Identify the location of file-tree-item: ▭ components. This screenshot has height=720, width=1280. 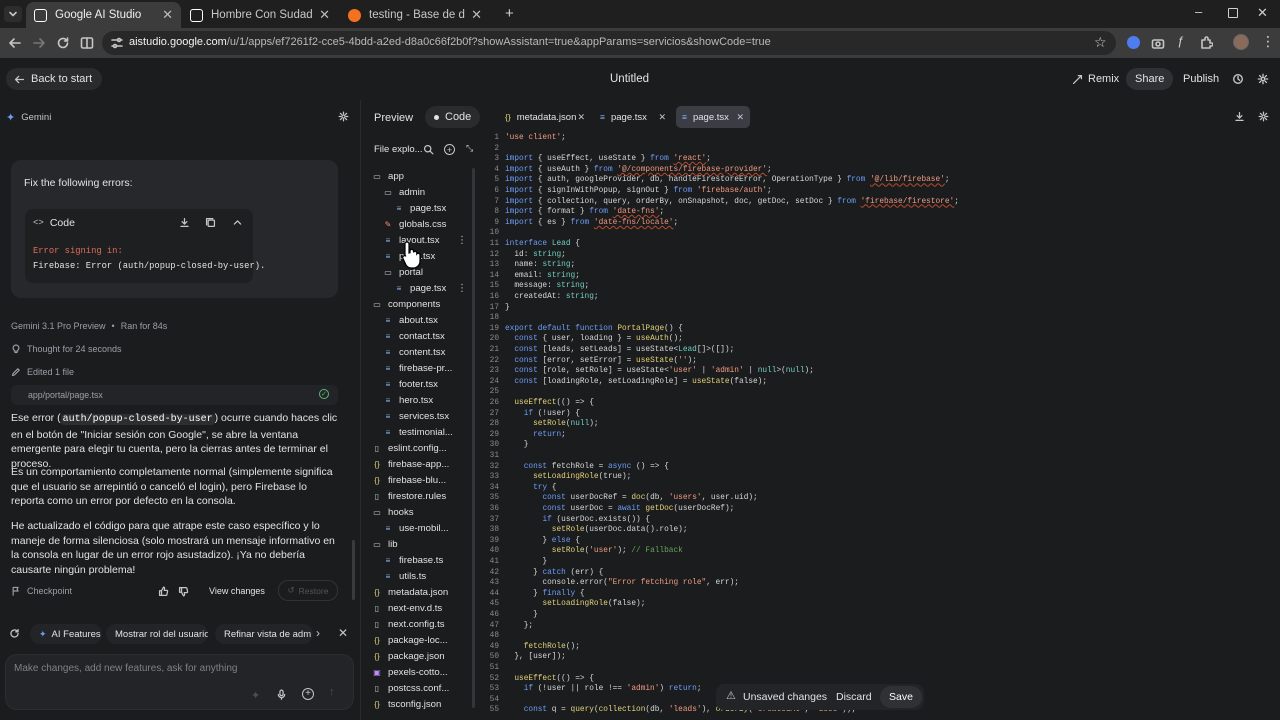
(406, 304).